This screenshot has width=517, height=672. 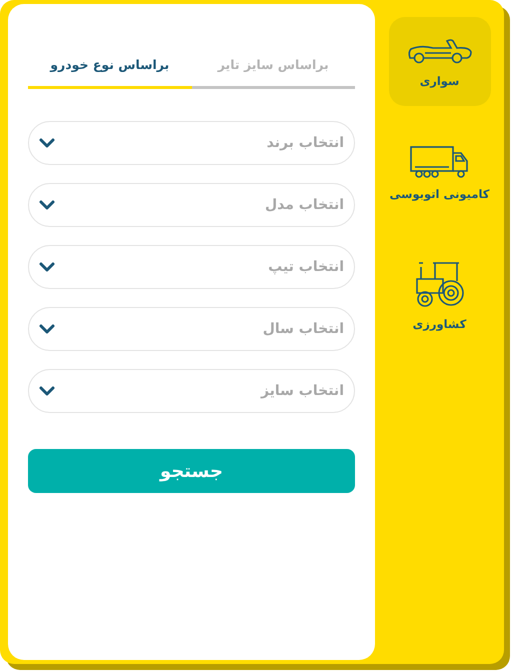 I want to click on dropdown-field: انتخاب سایز, so click(x=191, y=391).